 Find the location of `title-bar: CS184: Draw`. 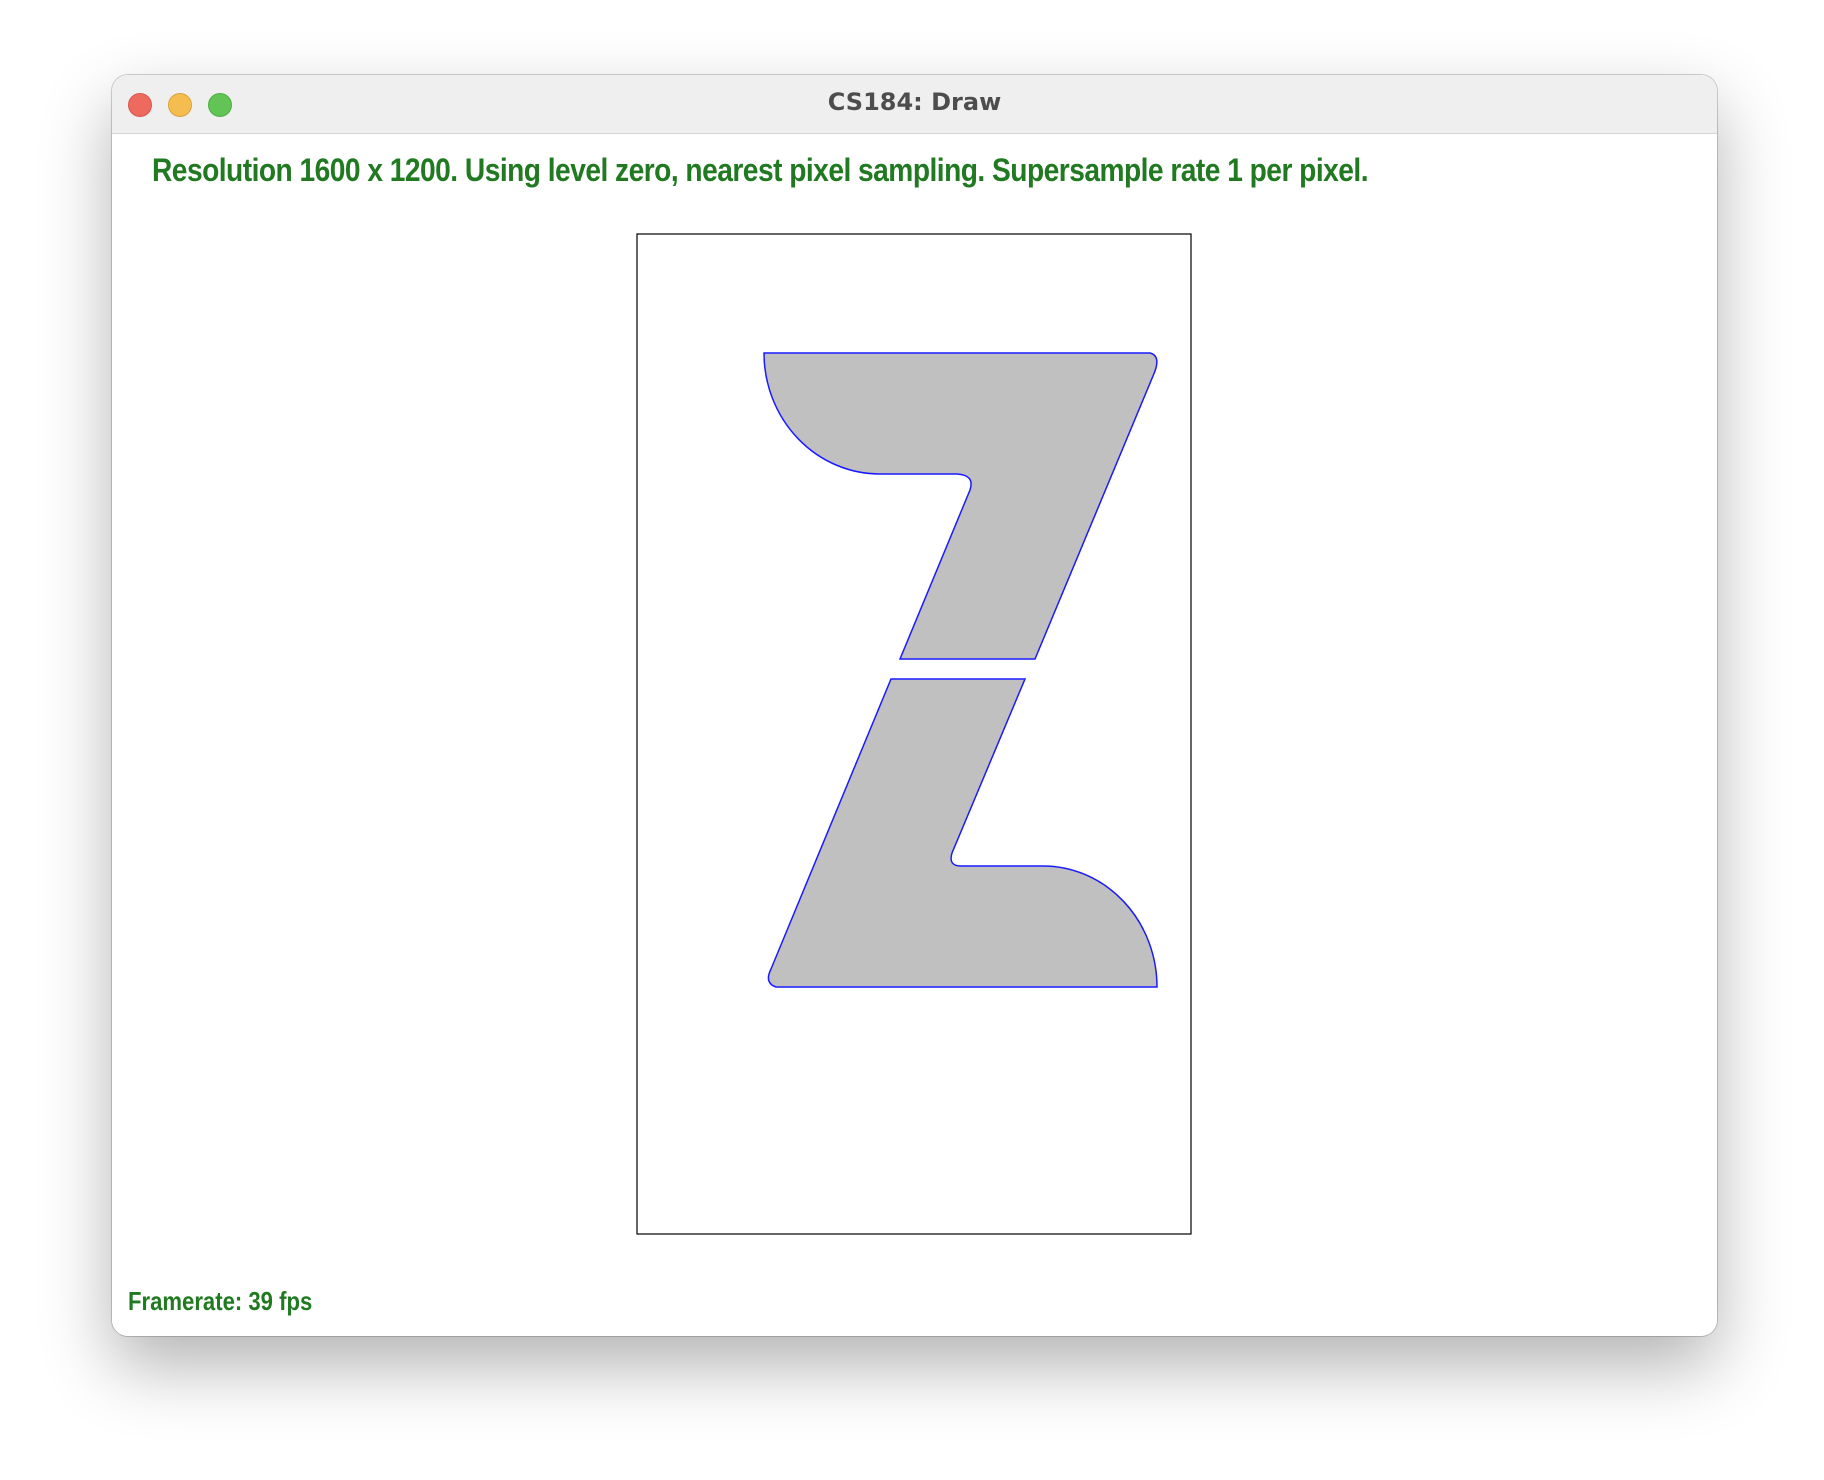

title-bar: CS184: Draw is located at coordinates (914, 104).